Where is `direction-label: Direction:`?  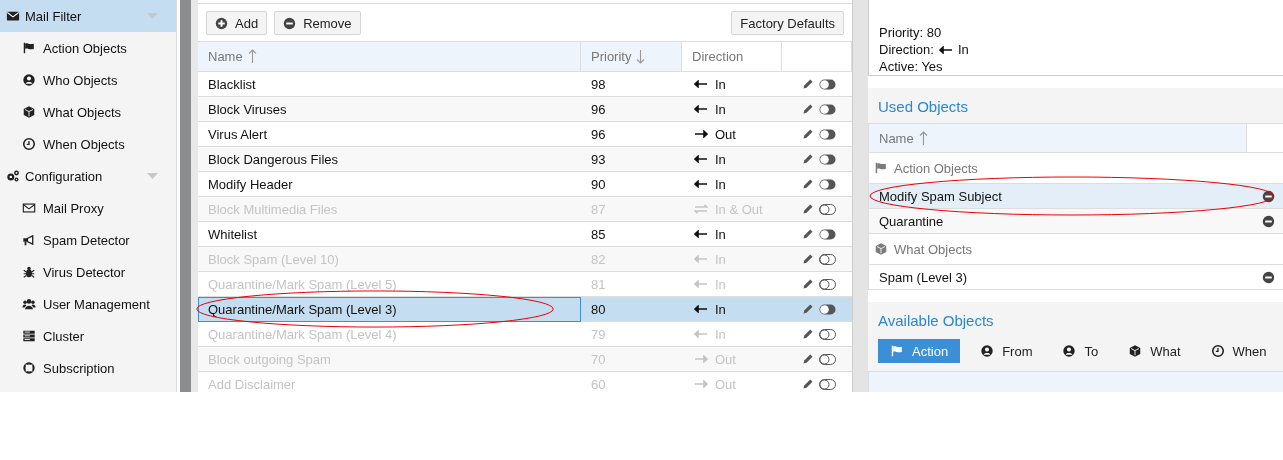 direction-label: Direction: is located at coordinates (906, 49).